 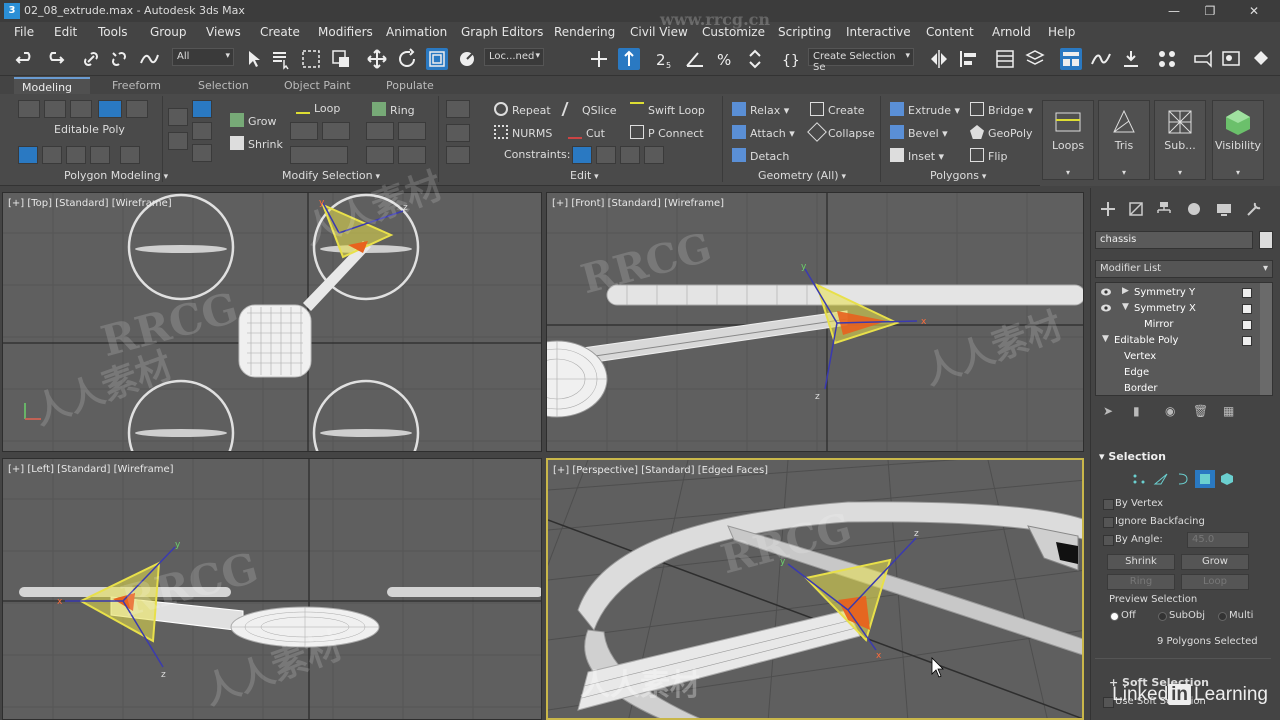 What do you see at coordinates (925, 109) in the screenshot?
I see `extrude-button: Extrude ▾` at bounding box center [925, 109].